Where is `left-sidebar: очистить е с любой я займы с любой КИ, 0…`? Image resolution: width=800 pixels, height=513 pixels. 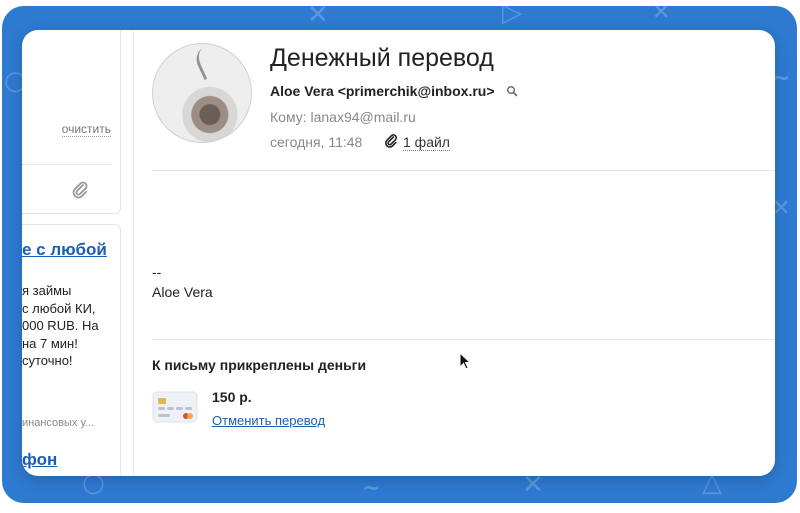 left-sidebar: очистить е с любой я займы с любой КИ, 0… is located at coordinates (72, 253).